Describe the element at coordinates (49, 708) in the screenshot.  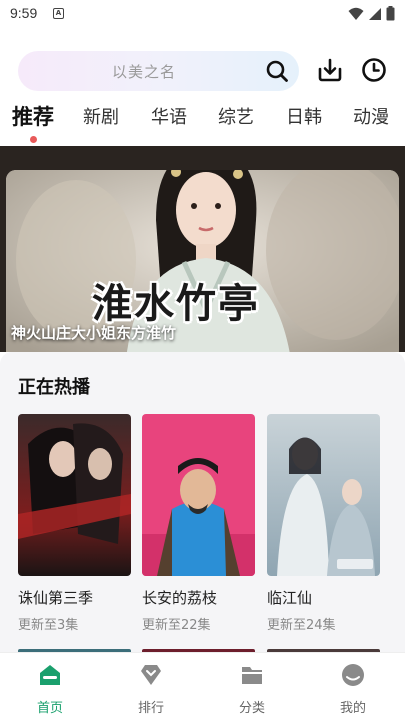
I see `nav-label: 首页` at that location.